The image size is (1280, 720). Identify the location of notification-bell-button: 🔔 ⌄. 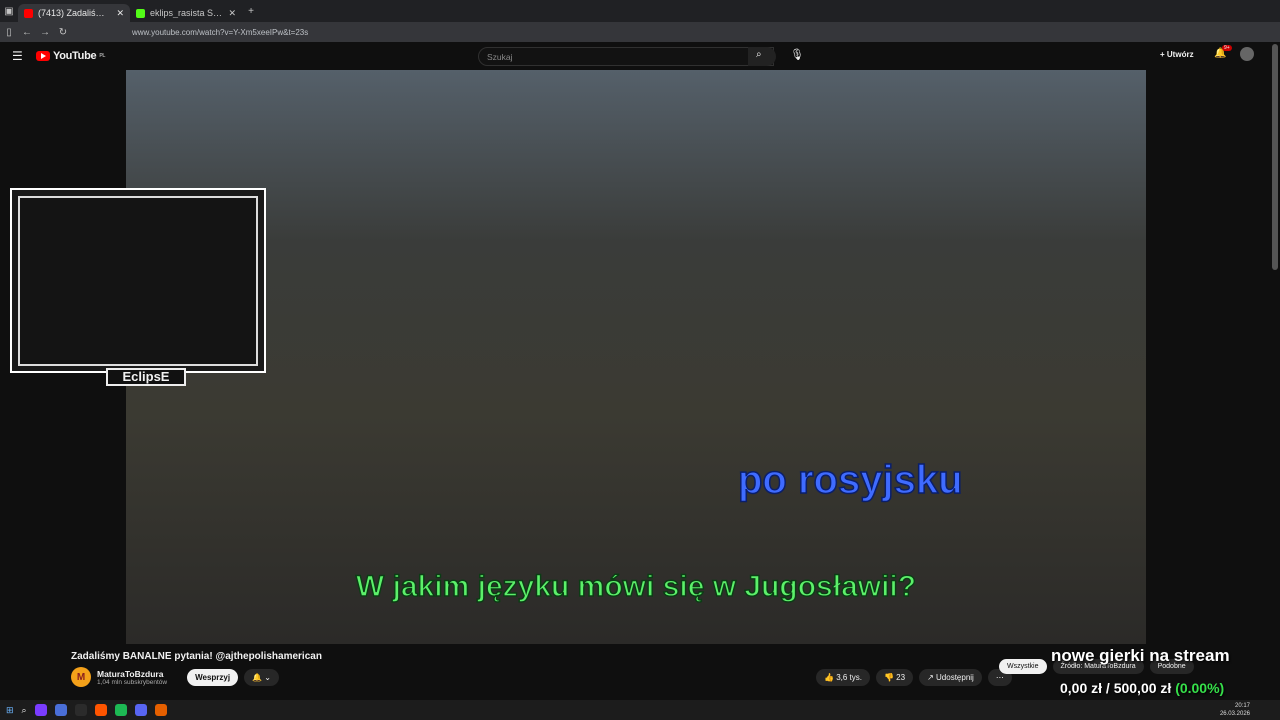
(261, 677).